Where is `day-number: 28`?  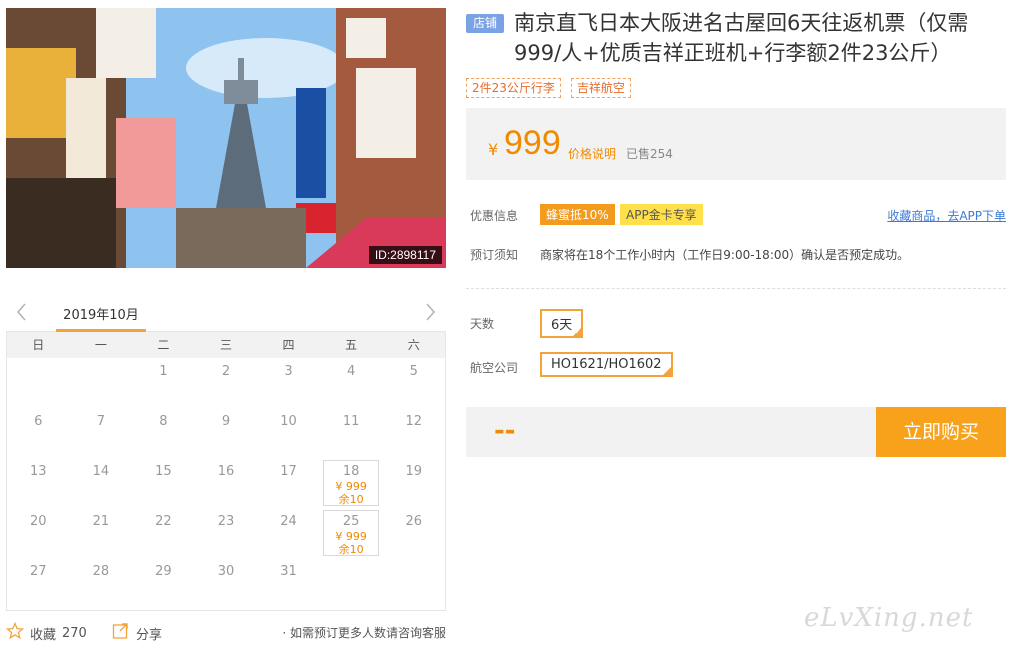 day-number: 28 is located at coordinates (101, 571).